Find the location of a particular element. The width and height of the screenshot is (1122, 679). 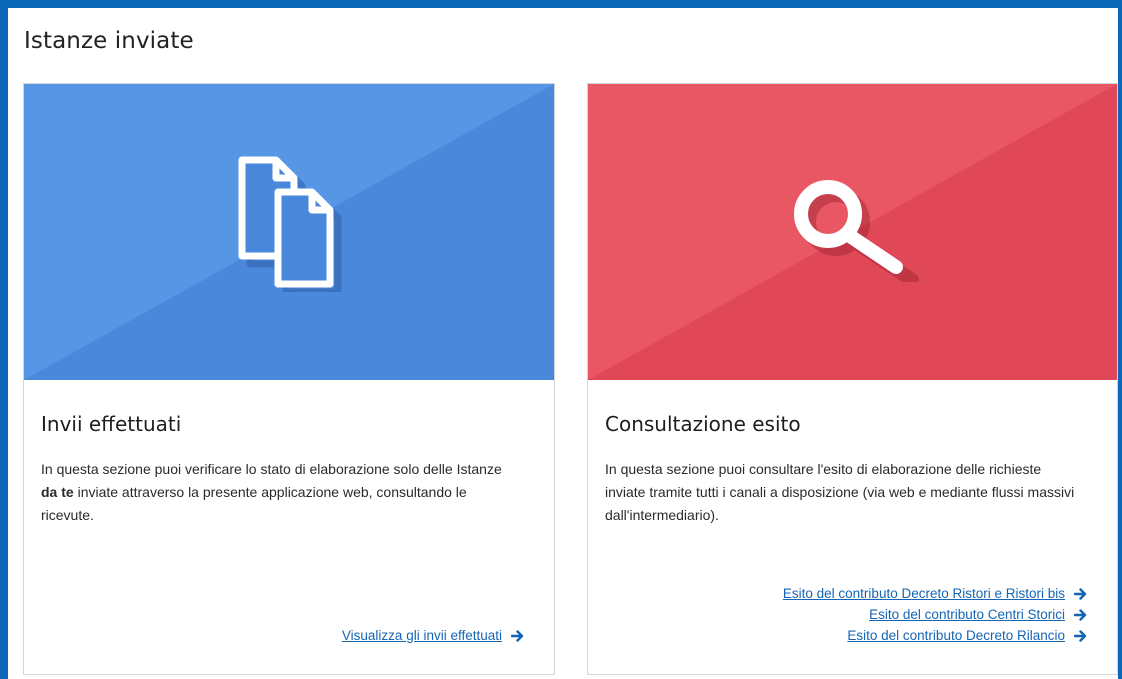

card-title: Invii effettuati is located at coordinates (111, 424).